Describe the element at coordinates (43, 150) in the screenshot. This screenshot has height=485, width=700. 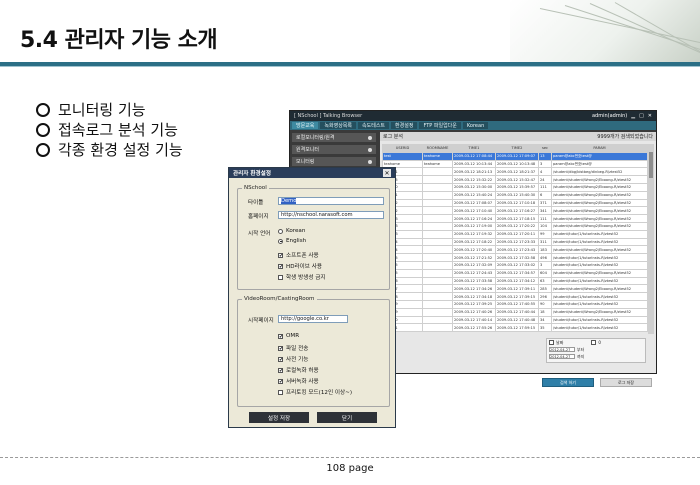
I see `circle-bullet-icon` at that location.